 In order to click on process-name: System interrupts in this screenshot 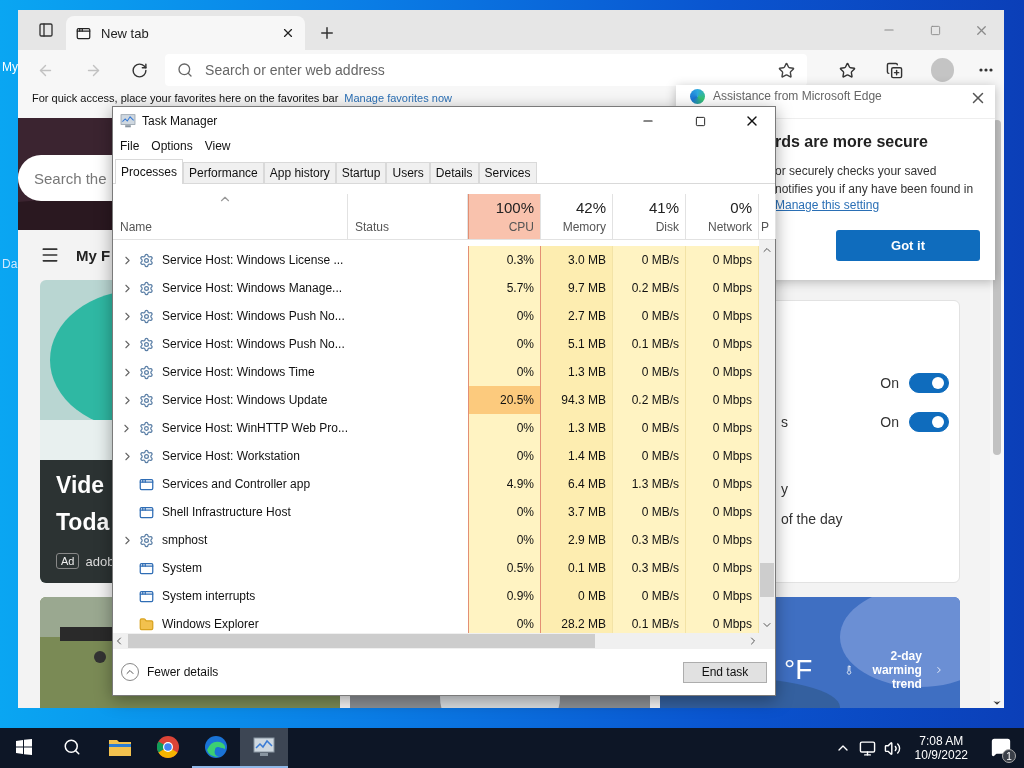, I will do `click(209, 596)`.